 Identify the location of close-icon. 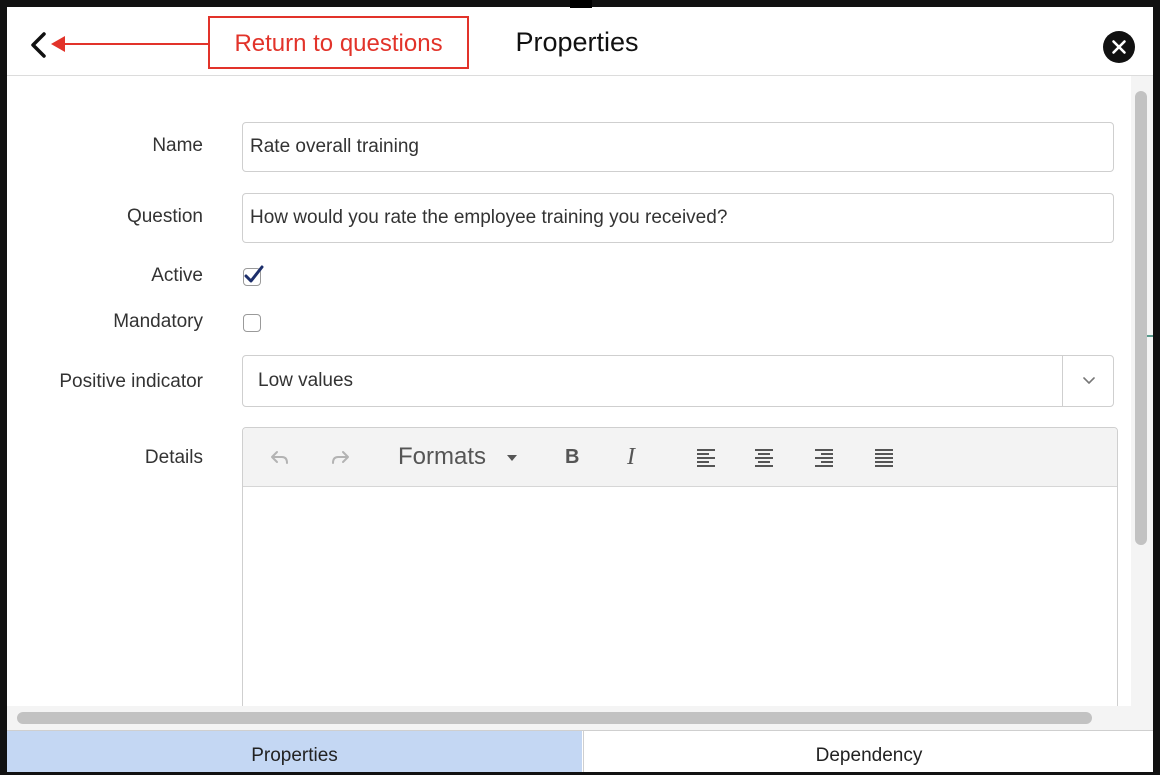
(1119, 47).